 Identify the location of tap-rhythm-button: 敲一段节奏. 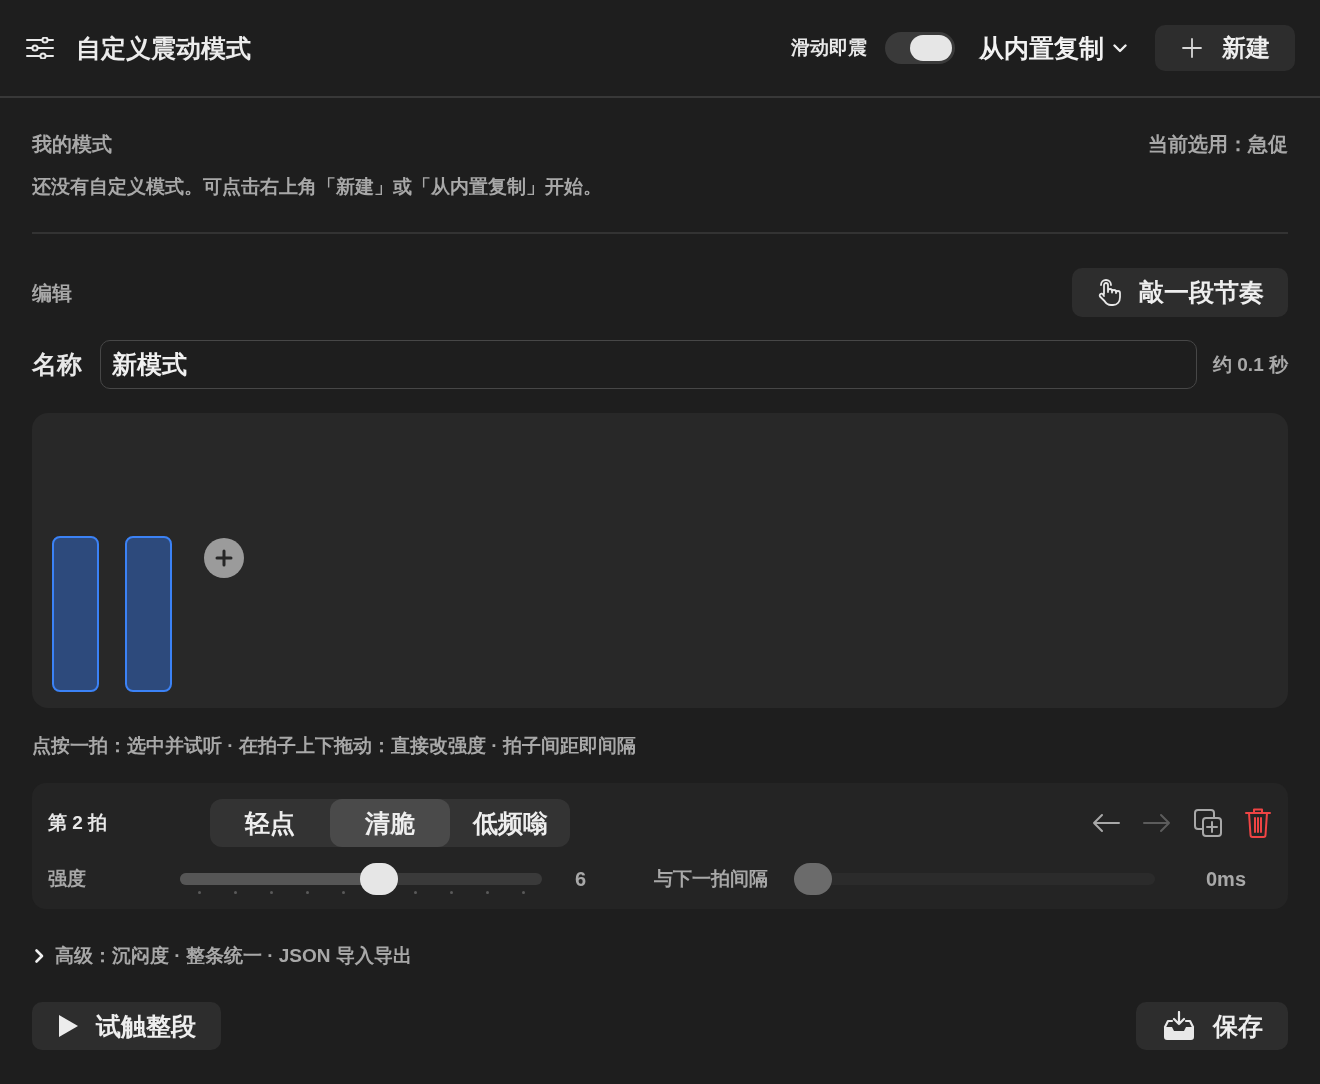
(1180, 292).